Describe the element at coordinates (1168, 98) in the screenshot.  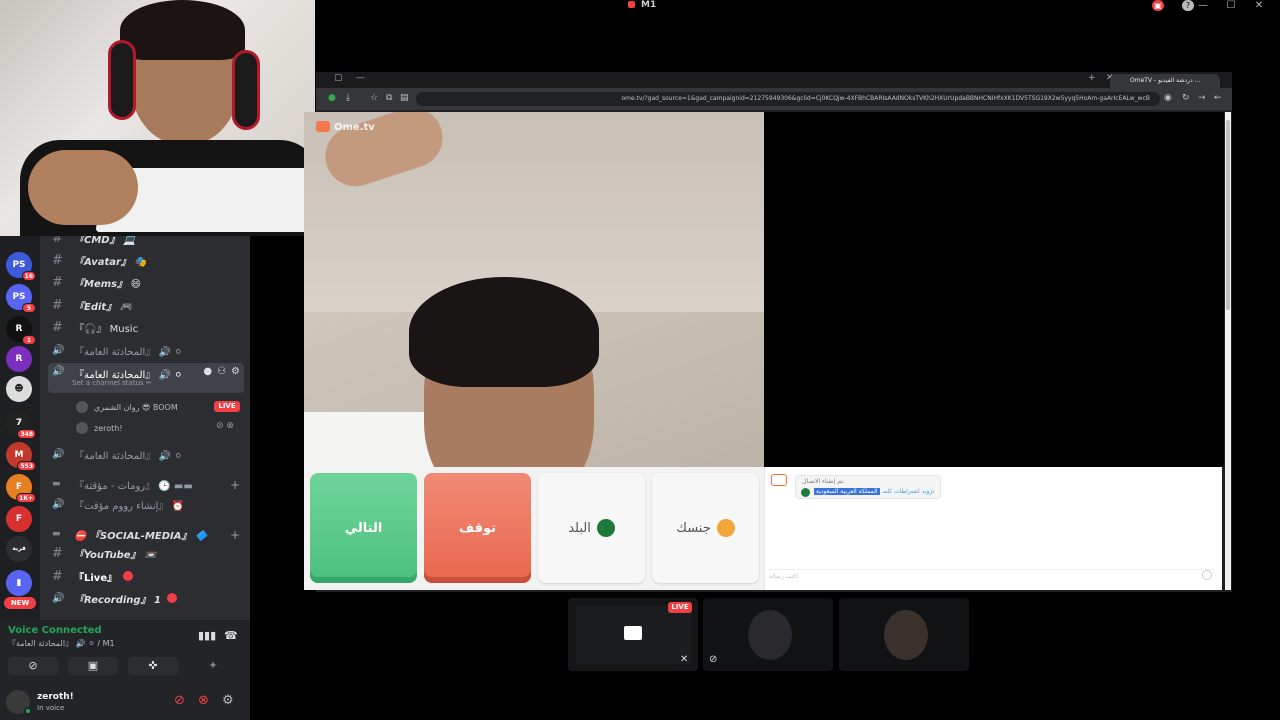
I see `site-info-icon: ◉` at that location.